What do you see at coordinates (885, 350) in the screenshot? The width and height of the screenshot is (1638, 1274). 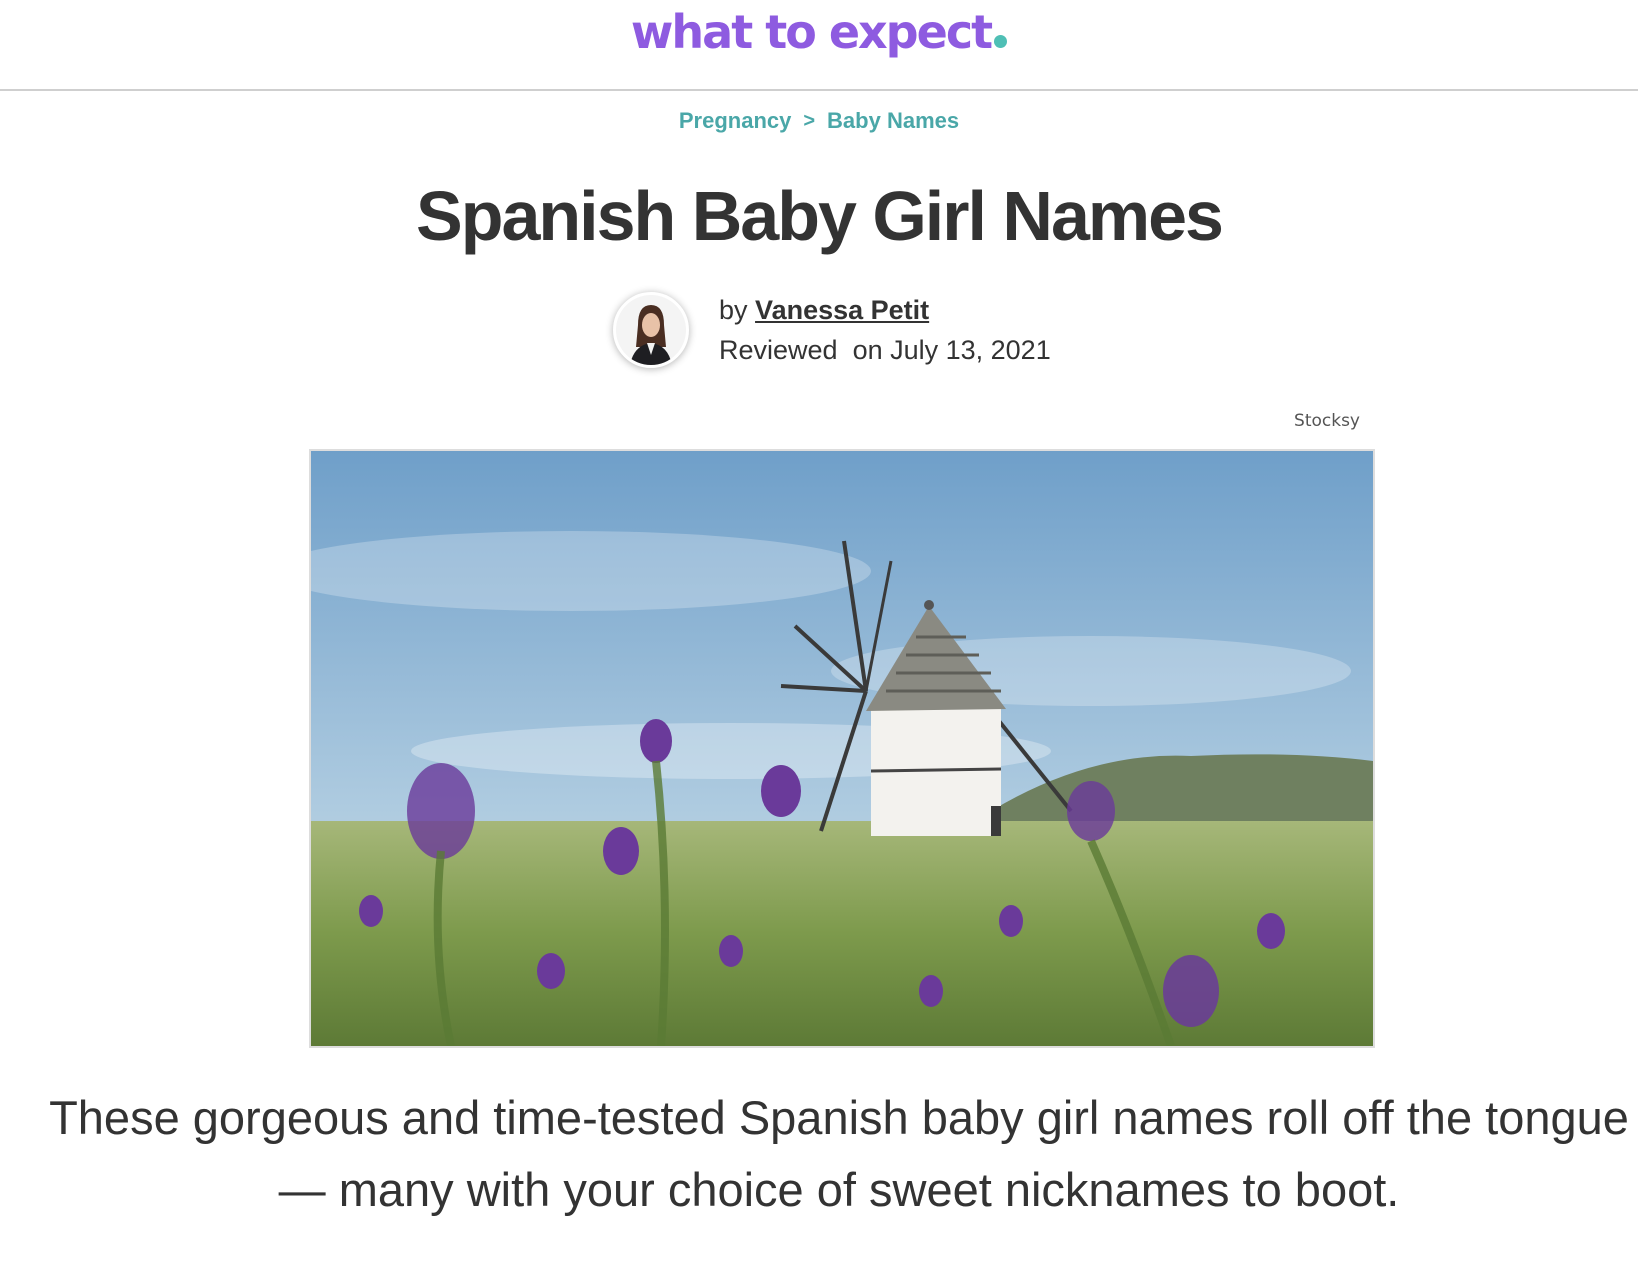 I see `reviewed-date: Reviewed on July 13, 2021` at bounding box center [885, 350].